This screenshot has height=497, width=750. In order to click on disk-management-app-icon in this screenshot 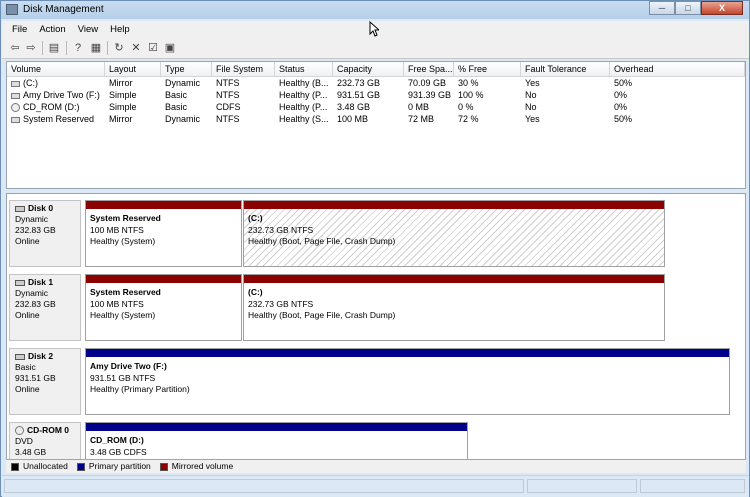, I will do `click(12, 9)`.